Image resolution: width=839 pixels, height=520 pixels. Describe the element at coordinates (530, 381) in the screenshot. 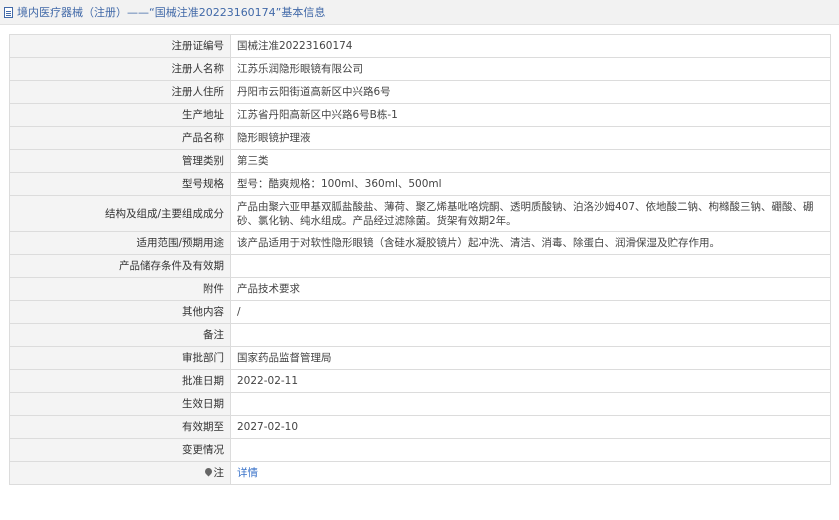

I see `row-value: 2022-02-11` at that location.